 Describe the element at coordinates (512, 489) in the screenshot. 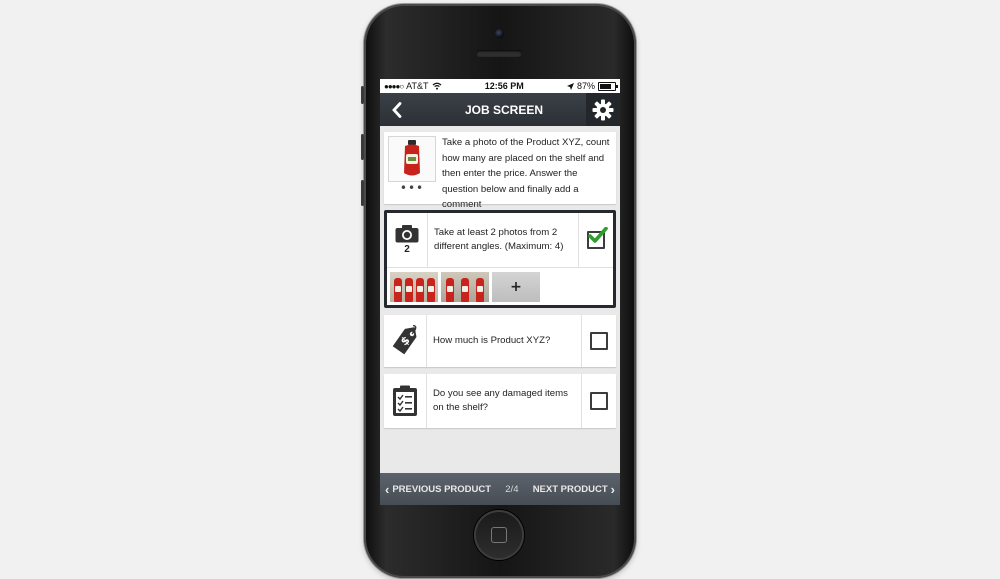

I see `page-indicator: 2/4` at that location.